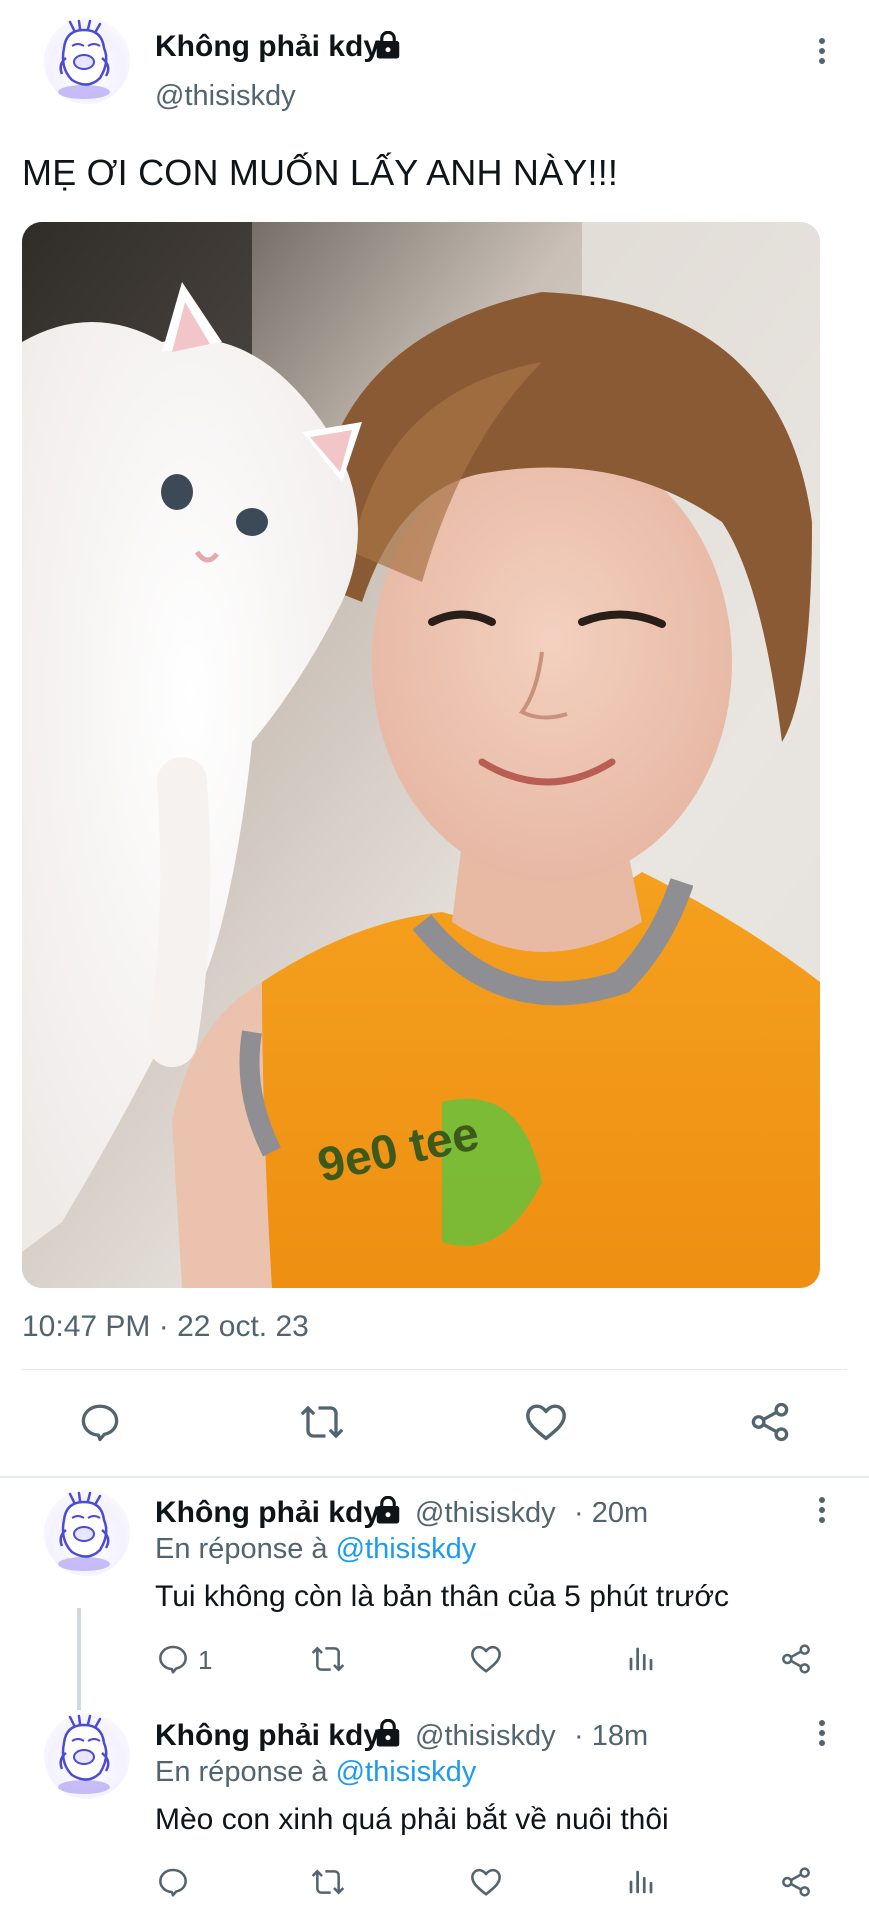  What do you see at coordinates (165, 1327) in the screenshot?
I see `tweet-timestamp: 10:47 PM · 22 oct. 23` at bounding box center [165, 1327].